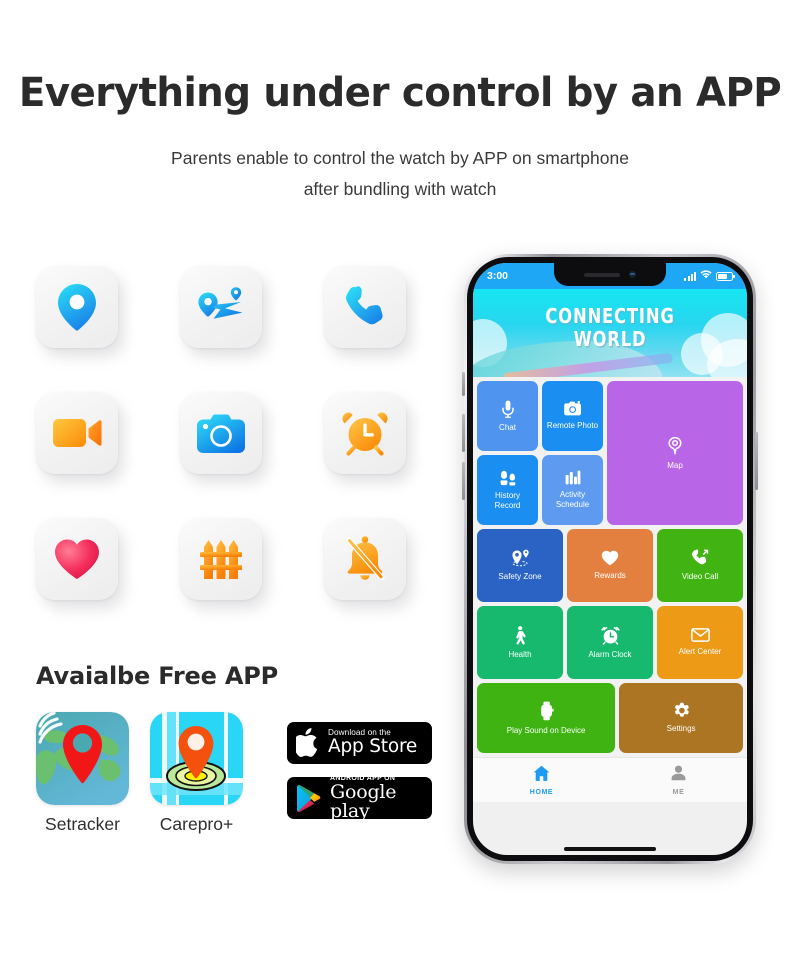 The image size is (800, 962). I want to click on page-subtitle-line-2: after bundling with watch, so click(400, 189).